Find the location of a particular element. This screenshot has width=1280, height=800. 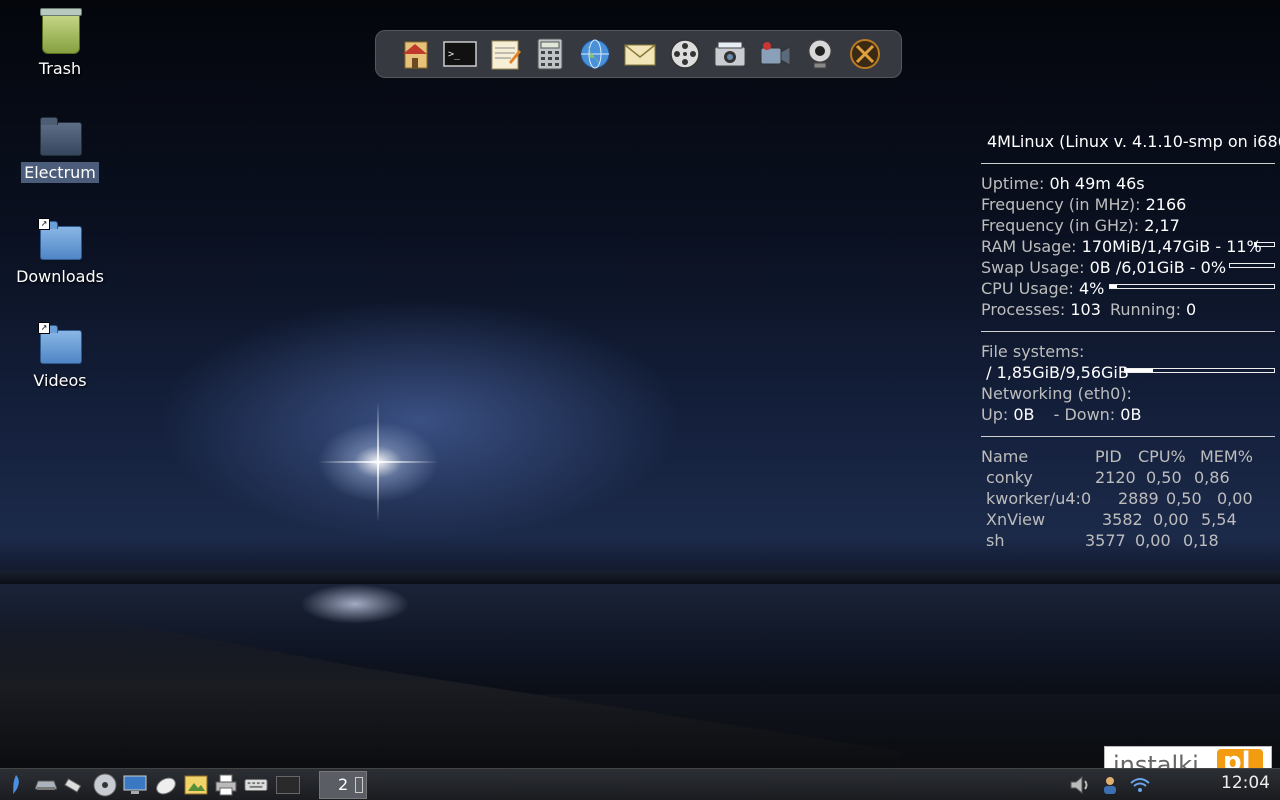

image-viewer-launcher is located at coordinates (196, 785).